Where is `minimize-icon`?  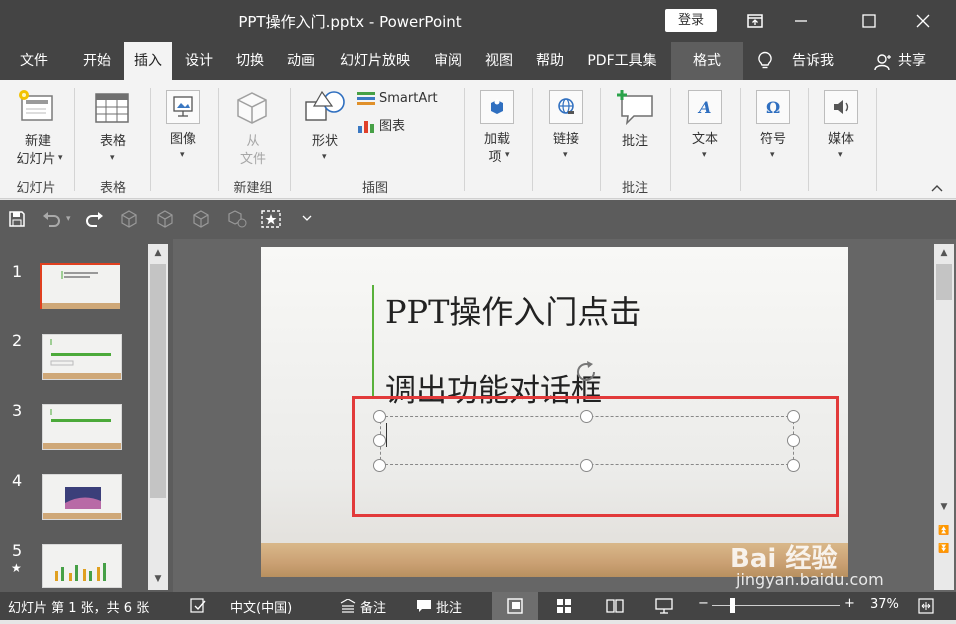
minimize-icon is located at coordinates (801, 21).